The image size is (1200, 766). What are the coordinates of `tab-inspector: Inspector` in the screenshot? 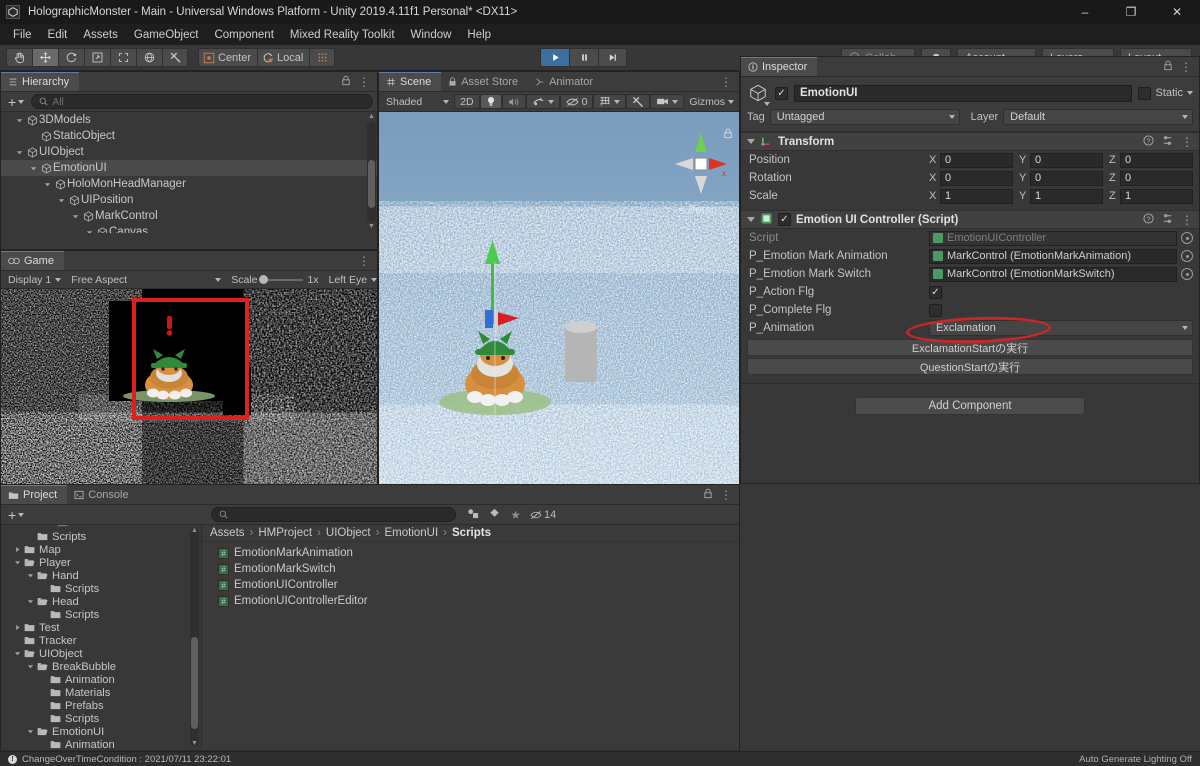 It's located at (779, 66).